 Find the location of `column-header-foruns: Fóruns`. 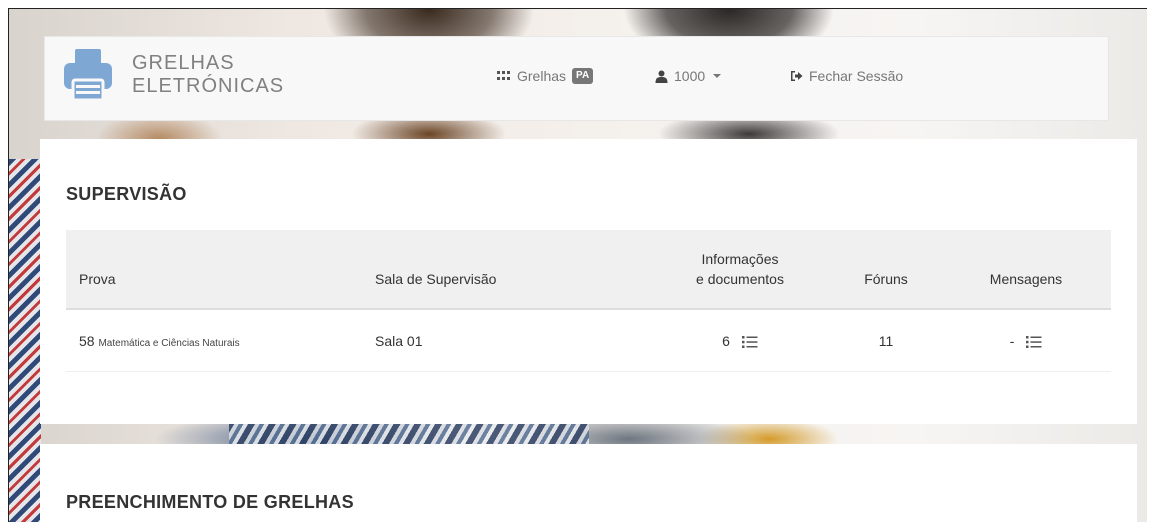

column-header-foruns: Fóruns is located at coordinates (886, 279).